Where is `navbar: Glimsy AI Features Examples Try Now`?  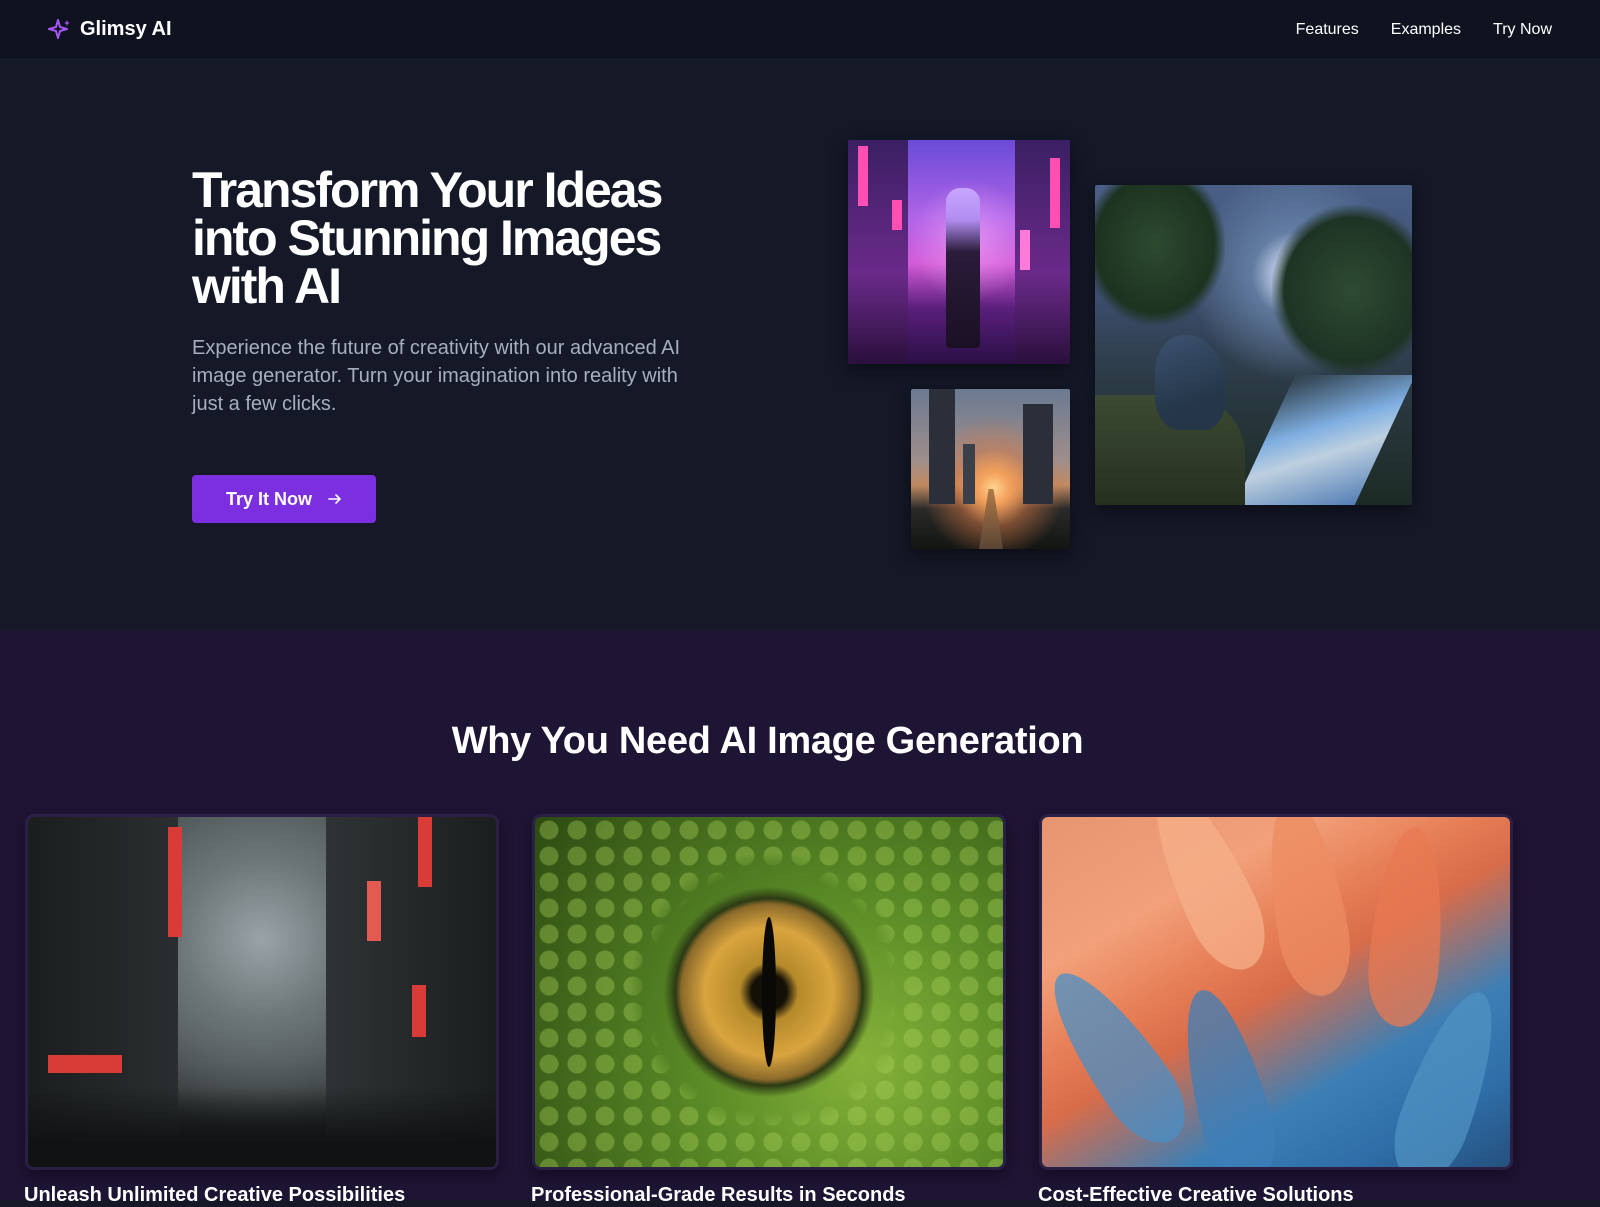 navbar: Glimsy AI Features Examples Try Now is located at coordinates (800, 30).